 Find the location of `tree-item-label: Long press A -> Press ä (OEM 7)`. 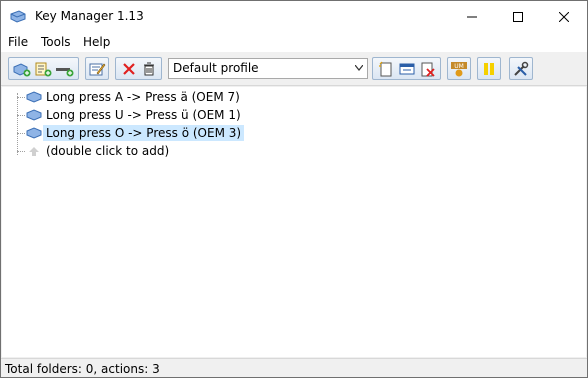

tree-item-label: Long press A -> Press ä (OEM 7) is located at coordinates (143, 97).